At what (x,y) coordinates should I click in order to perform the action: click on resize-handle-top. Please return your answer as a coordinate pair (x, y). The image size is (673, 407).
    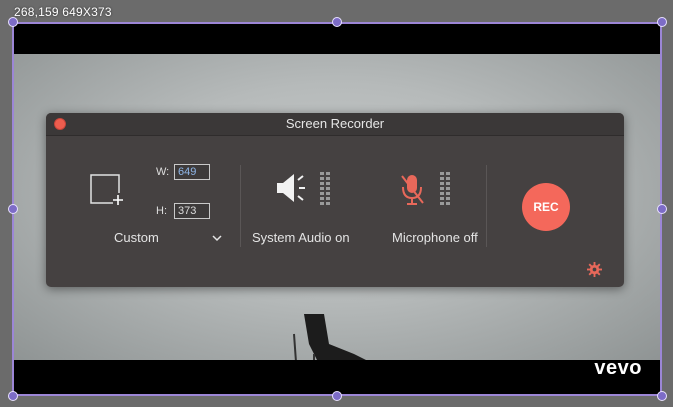
    Looking at the image, I should click on (337, 22).